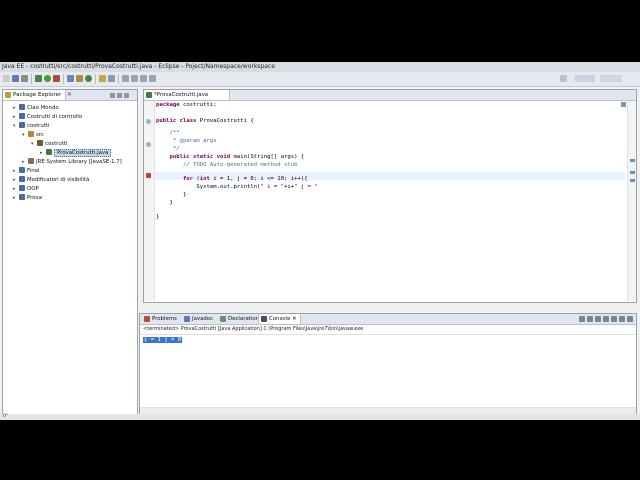 The height and width of the screenshot is (480, 640). I want to click on tree-item-prova: ▸ Prova, so click(27, 198).